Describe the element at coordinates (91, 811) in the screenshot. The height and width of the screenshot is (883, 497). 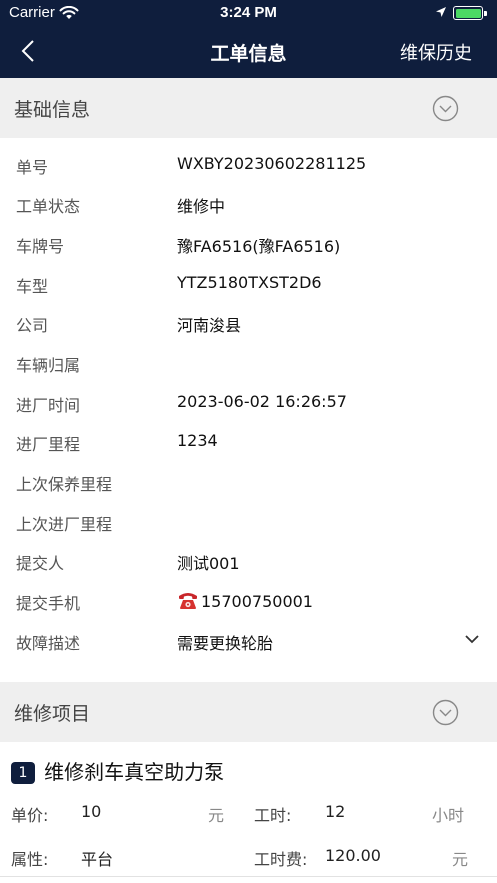
I see `unit-price-value: 10` at that location.